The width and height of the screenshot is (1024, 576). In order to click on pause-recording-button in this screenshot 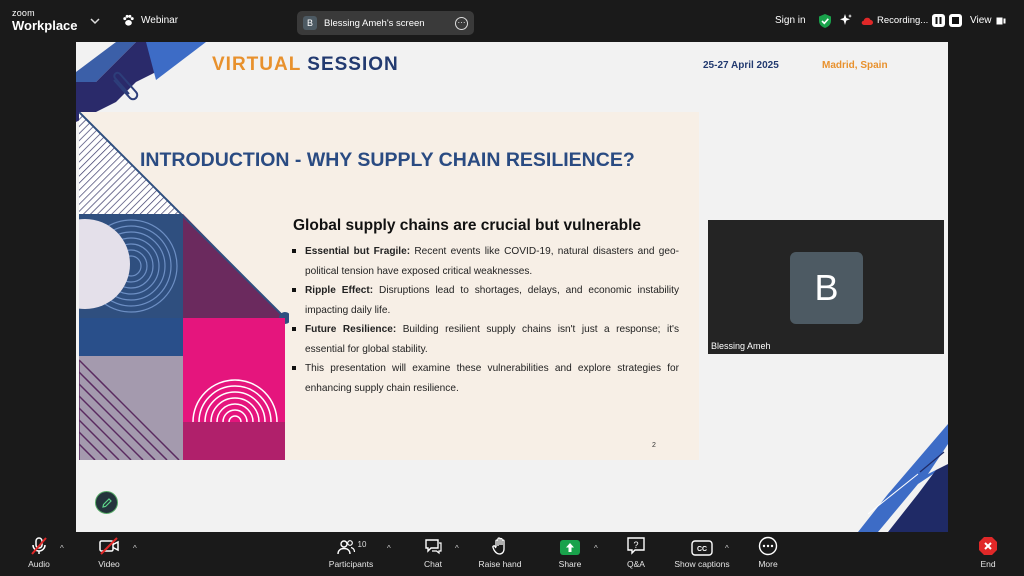, I will do `click(939, 20)`.